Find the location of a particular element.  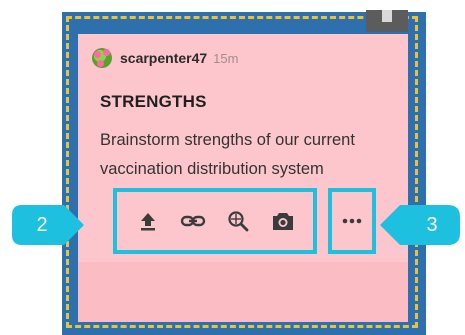

link-icon is located at coordinates (193, 221).